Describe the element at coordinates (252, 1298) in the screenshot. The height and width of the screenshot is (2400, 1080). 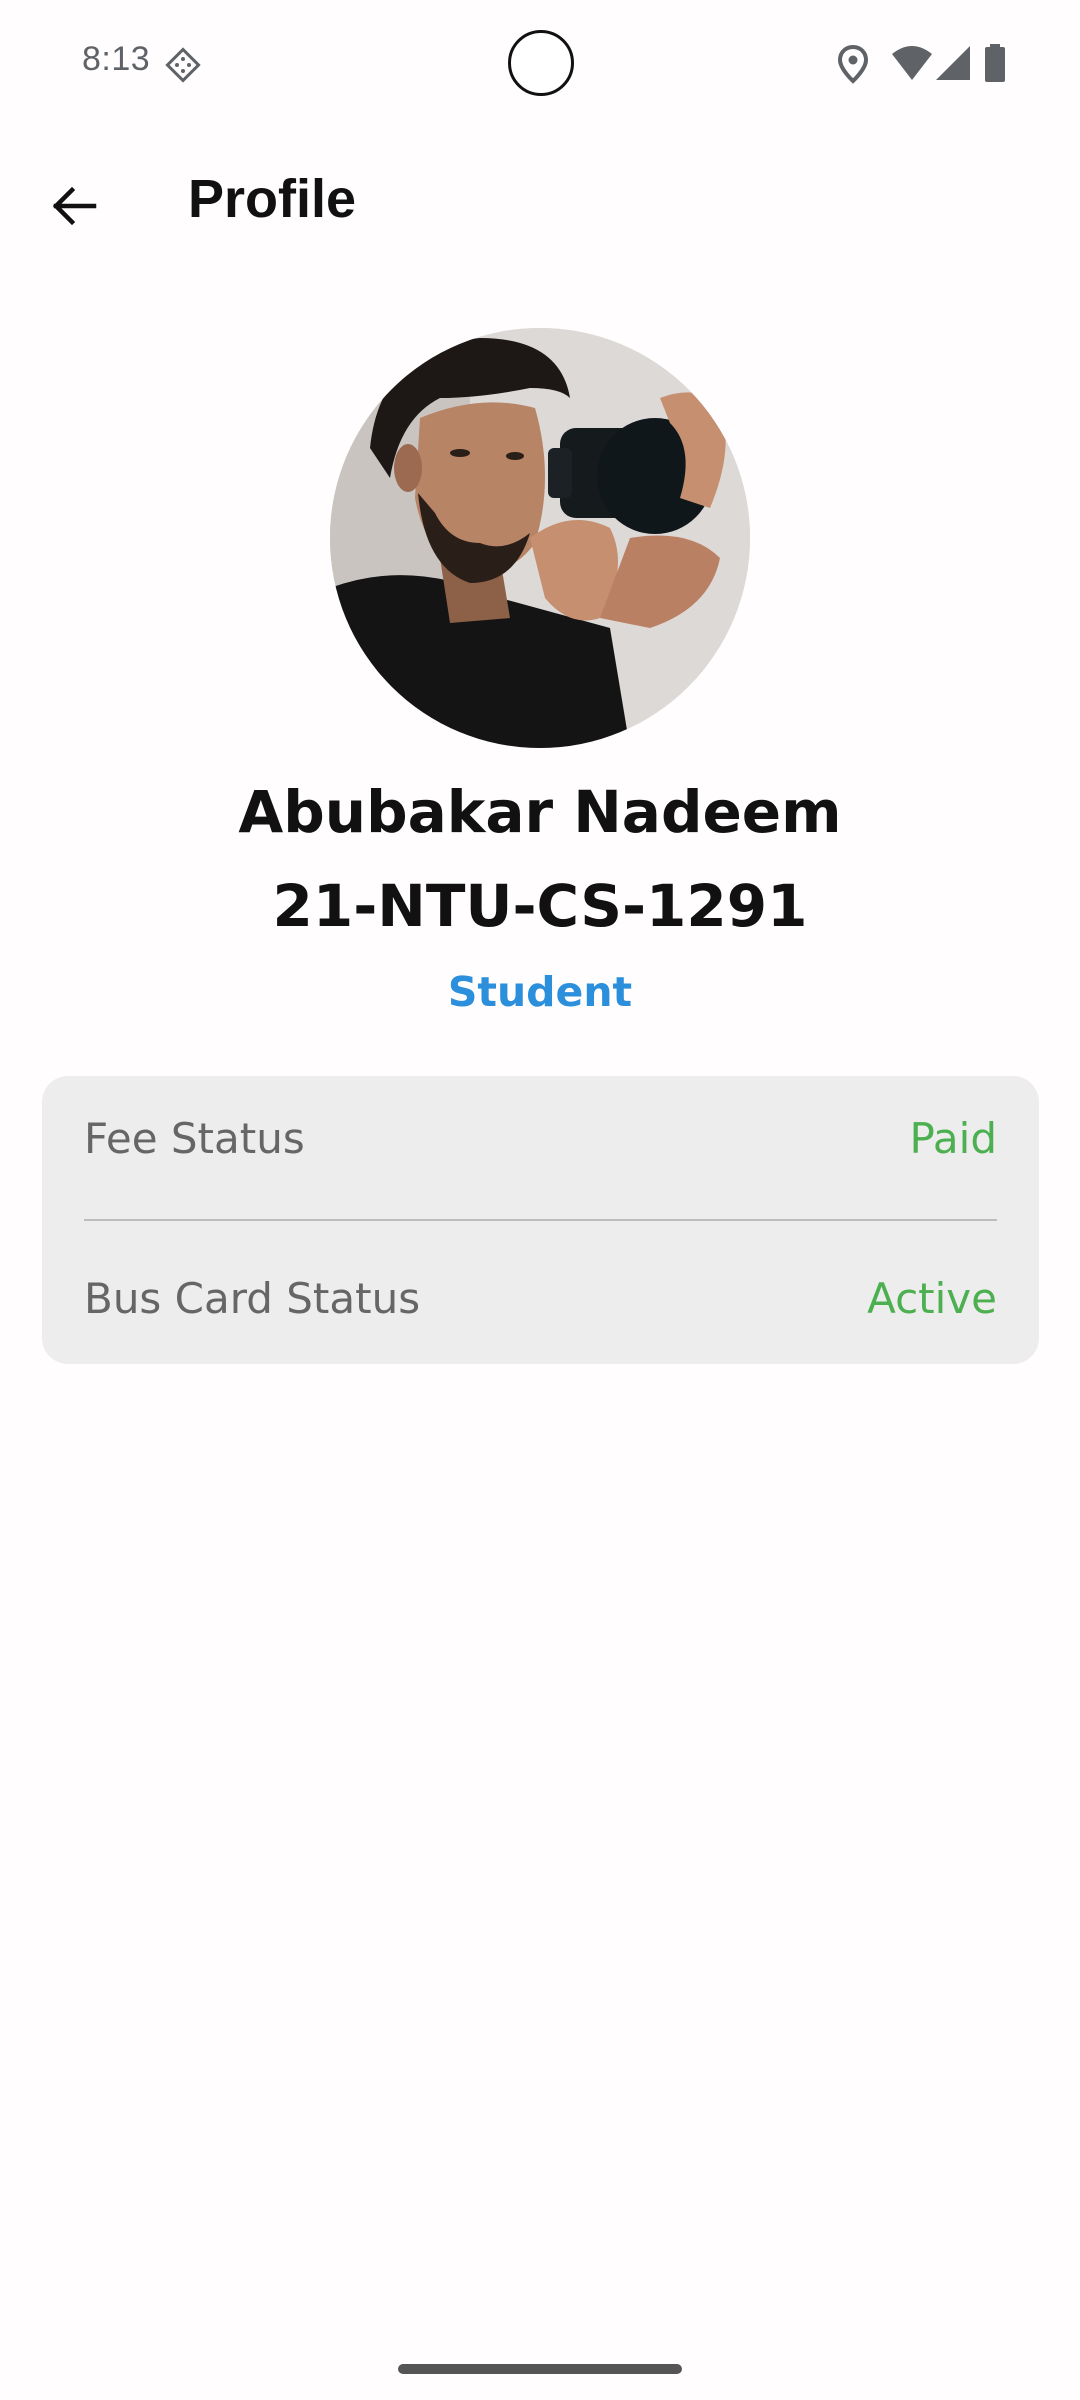
I see `bus-card-status-label: Bus Card Status` at that location.